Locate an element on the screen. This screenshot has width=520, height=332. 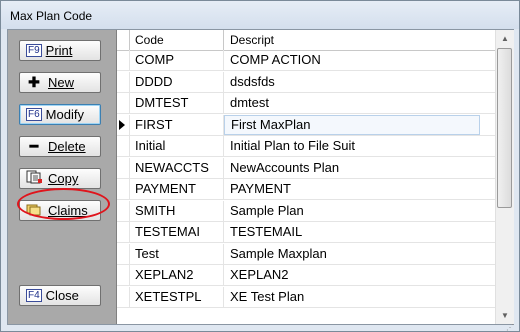
resize-grip-icon: ⋰ is located at coordinates (512, 327).